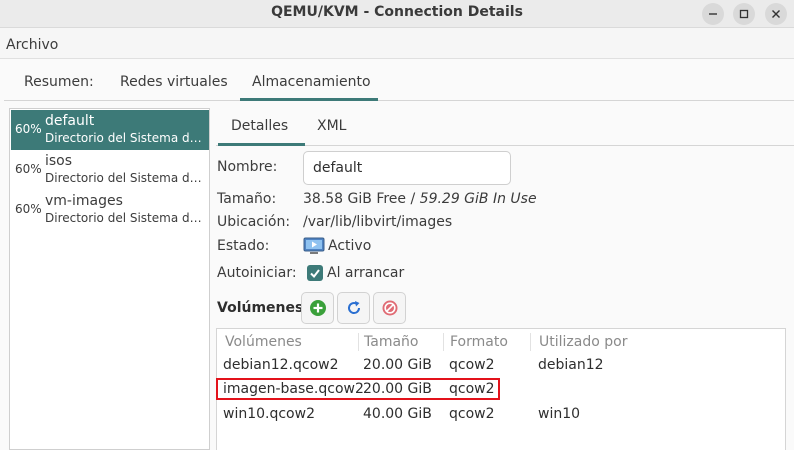 This screenshot has height=450, width=794. What do you see at coordinates (257, 273) in the screenshot?
I see `autostart-label: Autoiniciar:` at bounding box center [257, 273].